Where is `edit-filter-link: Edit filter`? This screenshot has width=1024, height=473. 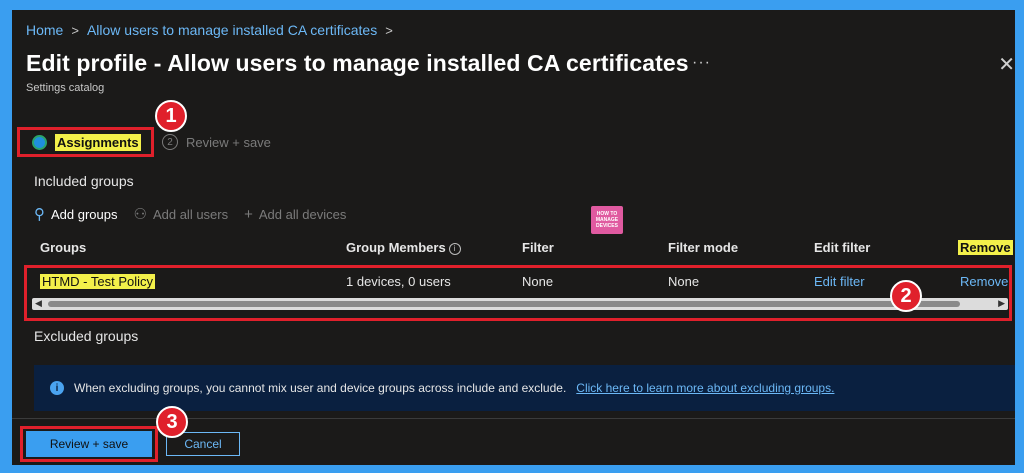 edit-filter-link: Edit filter is located at coordinates (839, 281).